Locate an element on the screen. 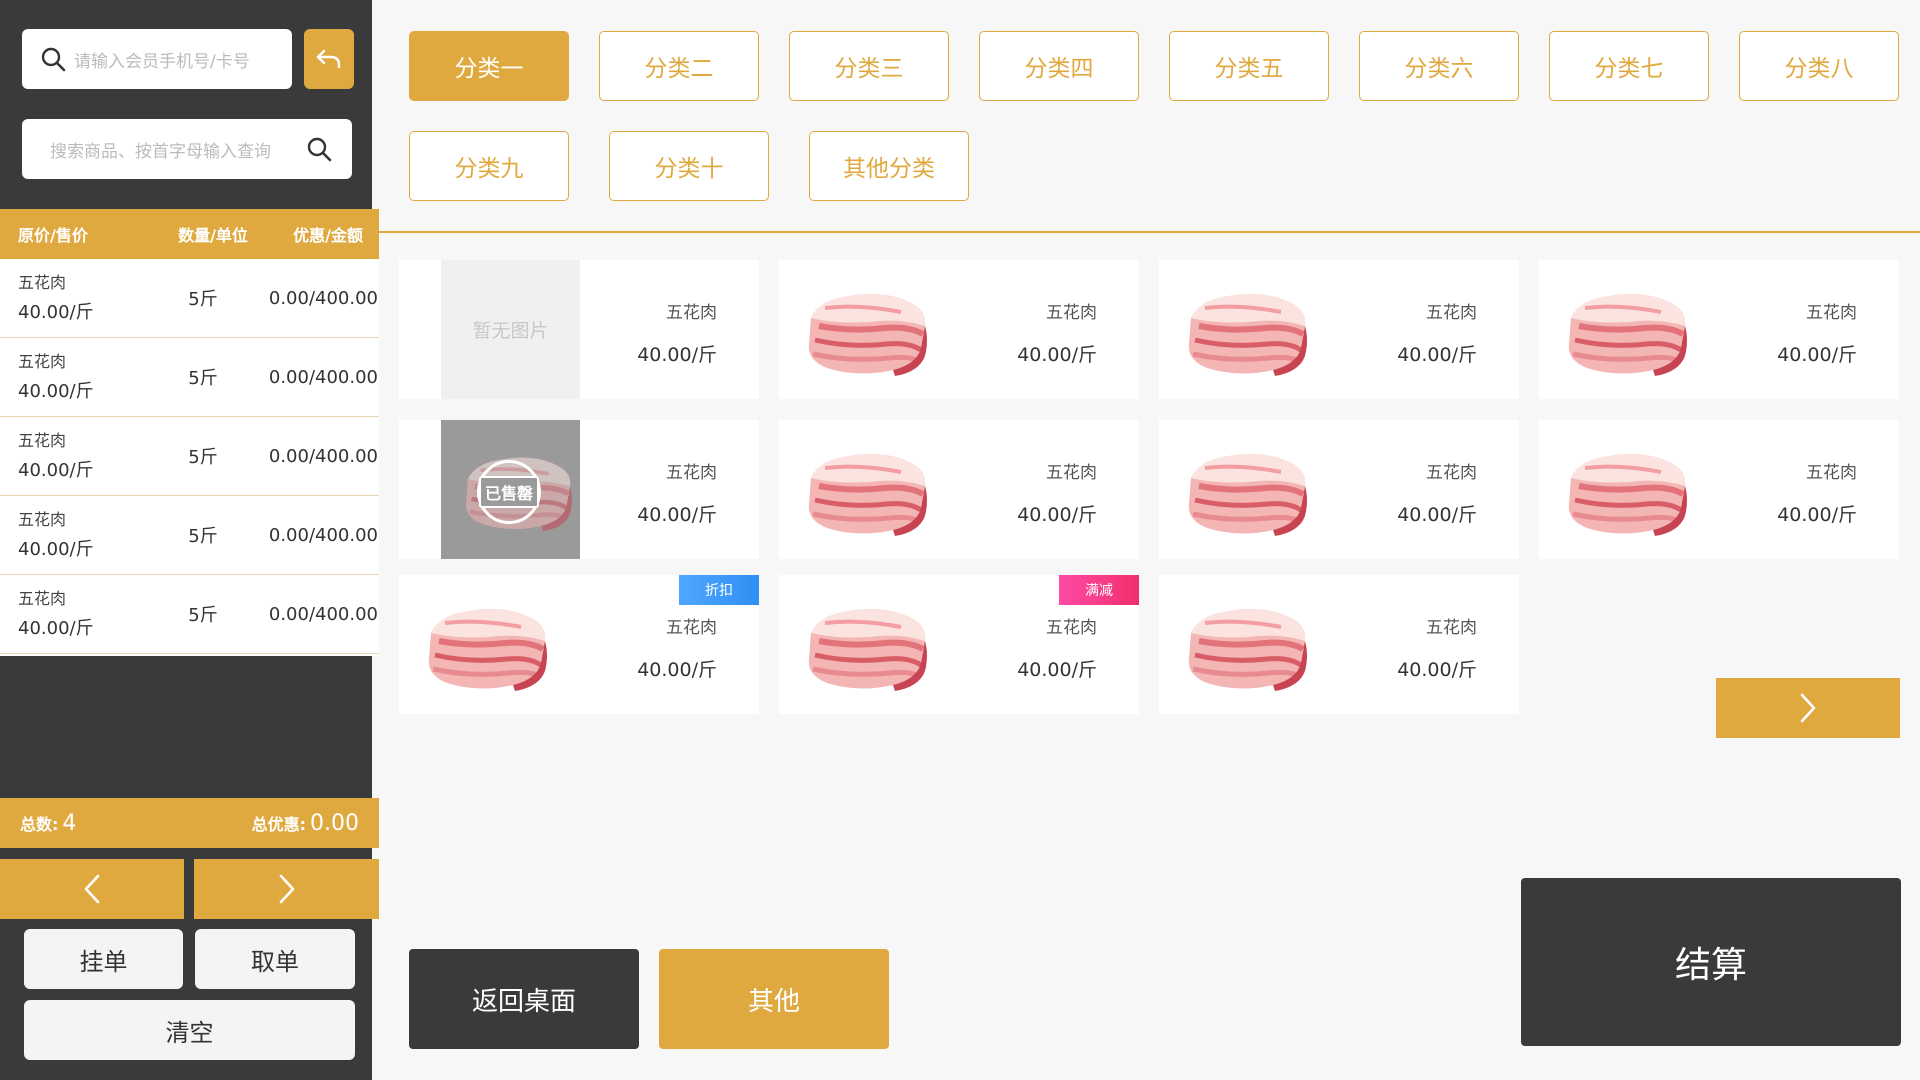  product-card: 折扣 五花肉 40.00/斤 is located at coordinates (579, 644).